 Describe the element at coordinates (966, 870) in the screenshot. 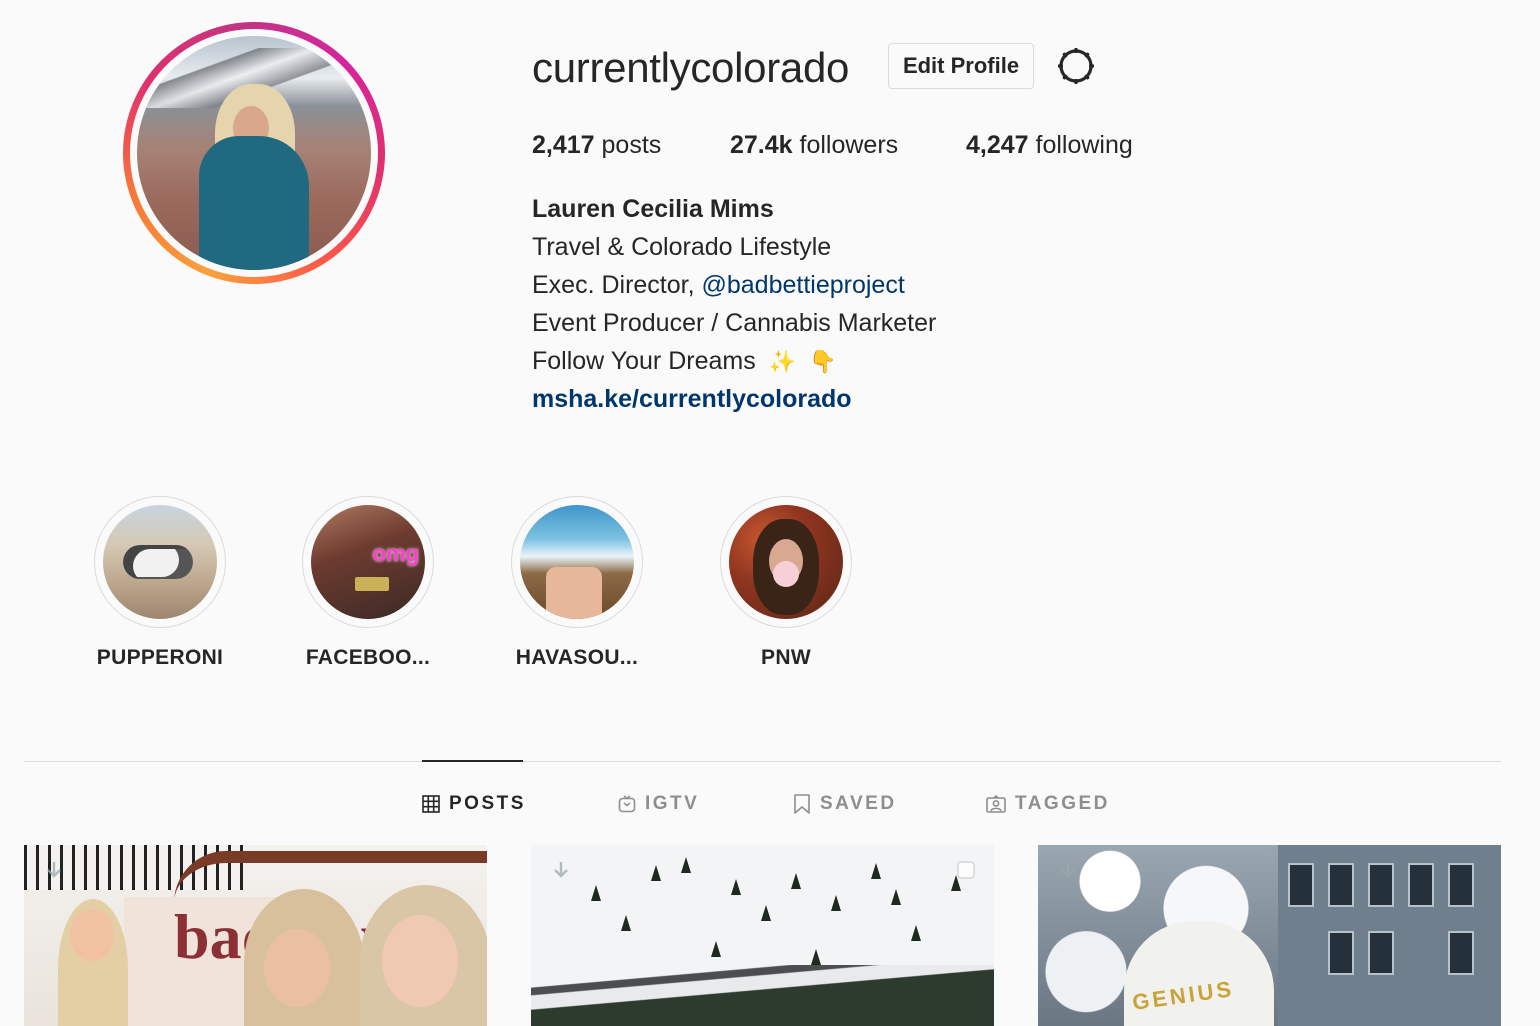

I see `multi-photo-icon` at that location.